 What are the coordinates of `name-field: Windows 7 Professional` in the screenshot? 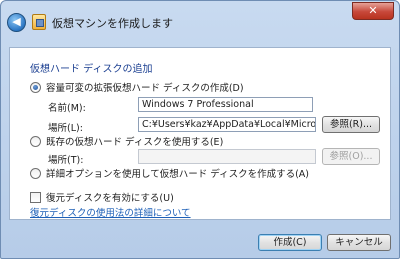 It's located at (225, 104).